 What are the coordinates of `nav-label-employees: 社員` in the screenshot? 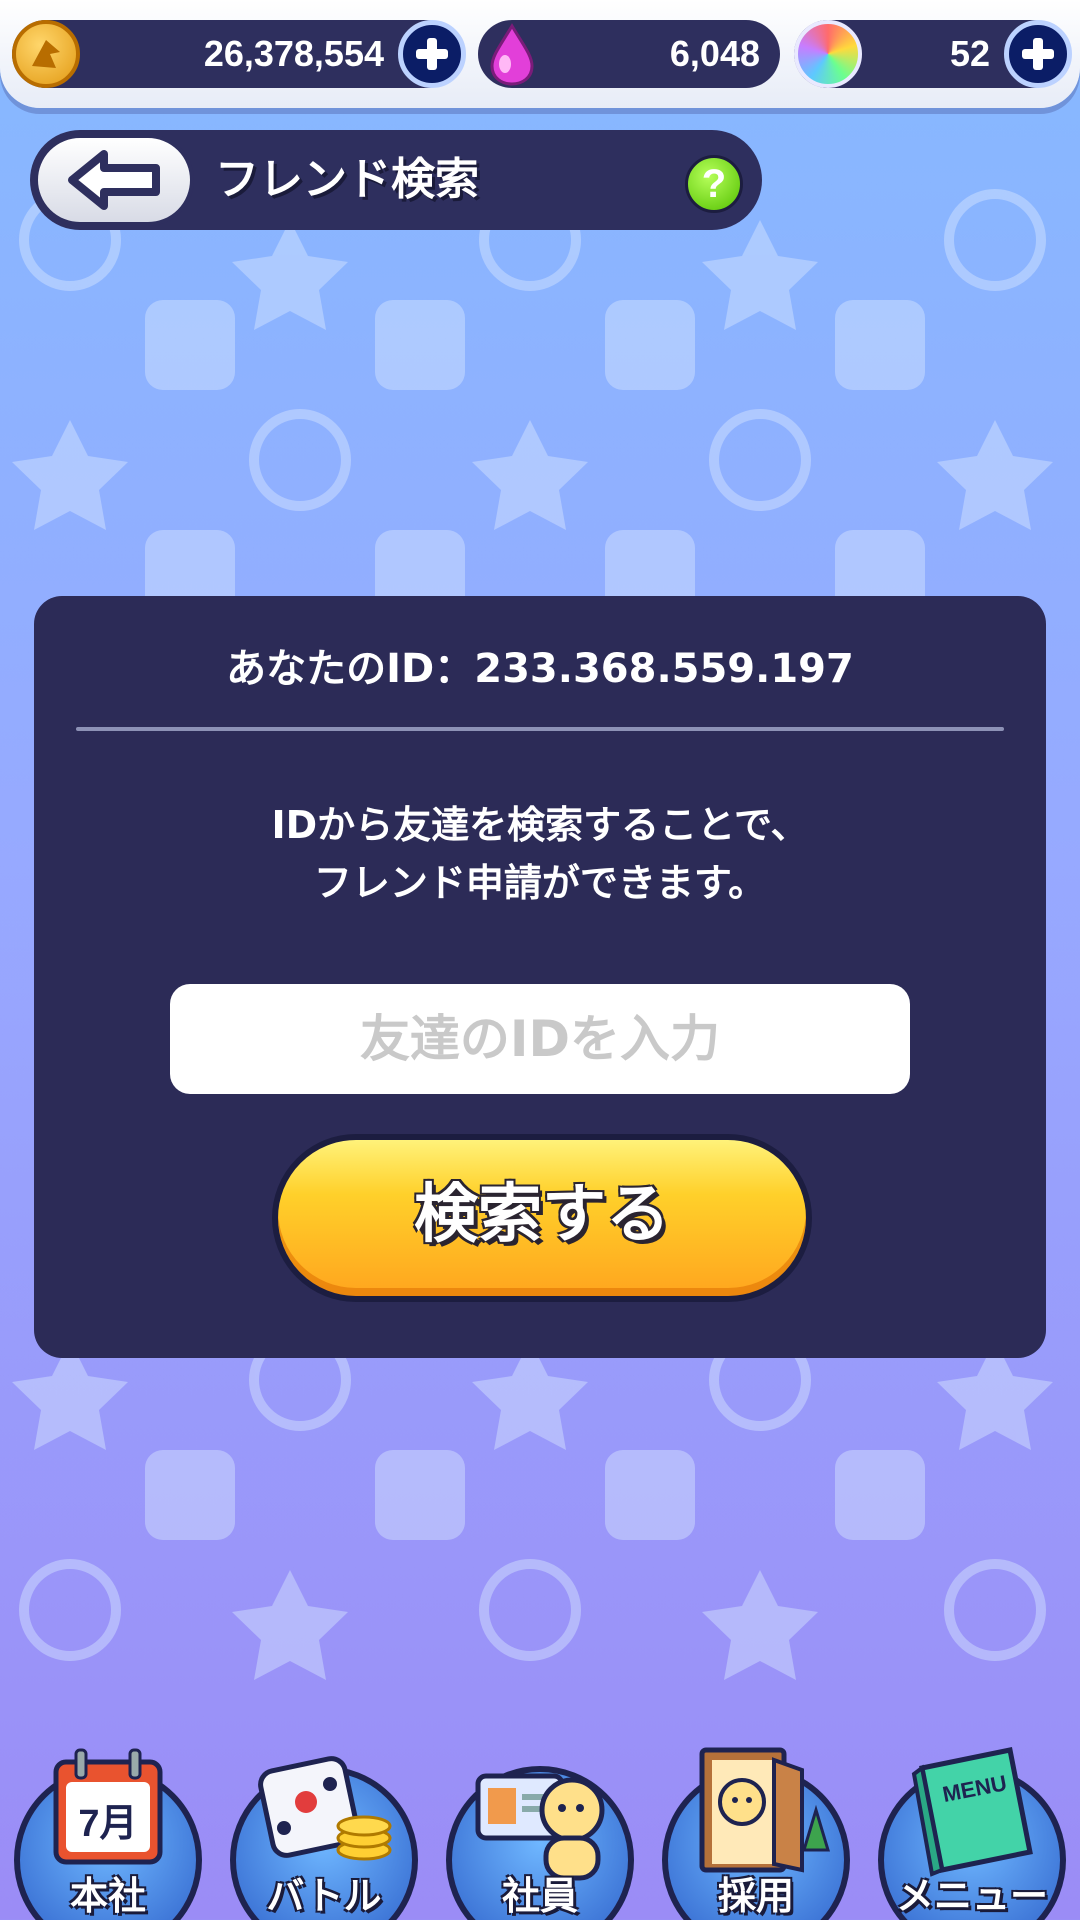 It's located at (539, 1896).